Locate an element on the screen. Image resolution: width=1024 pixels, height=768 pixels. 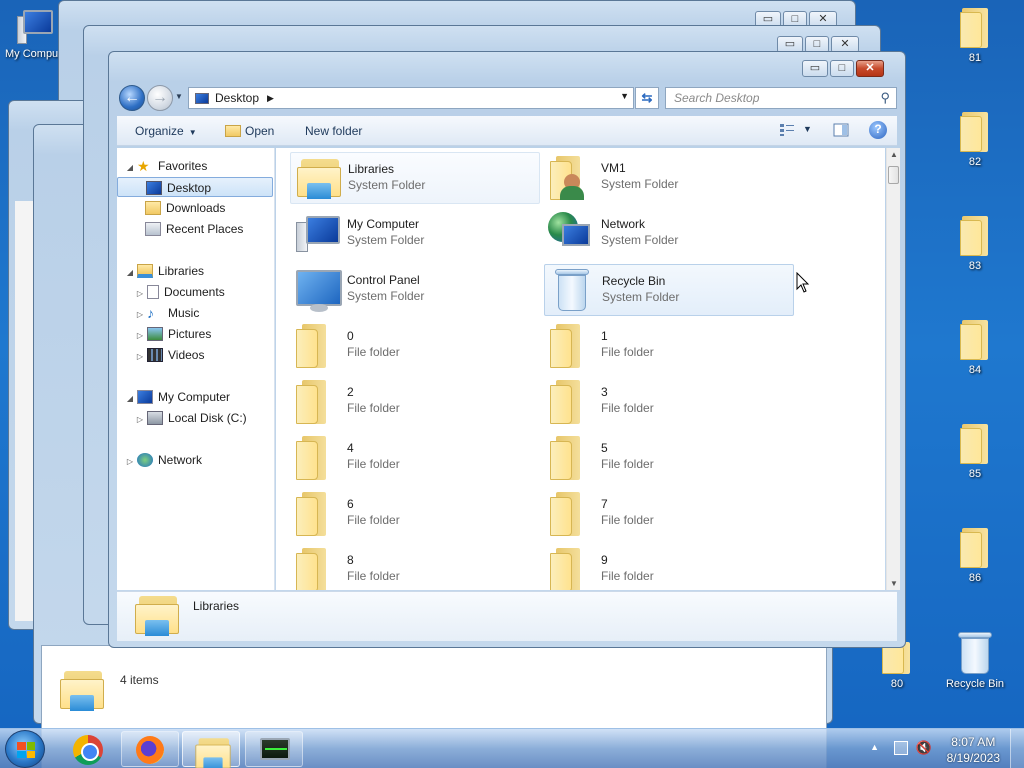
file-item-control-panel: Control Panel System Folder is located at coordinates (415, 290).